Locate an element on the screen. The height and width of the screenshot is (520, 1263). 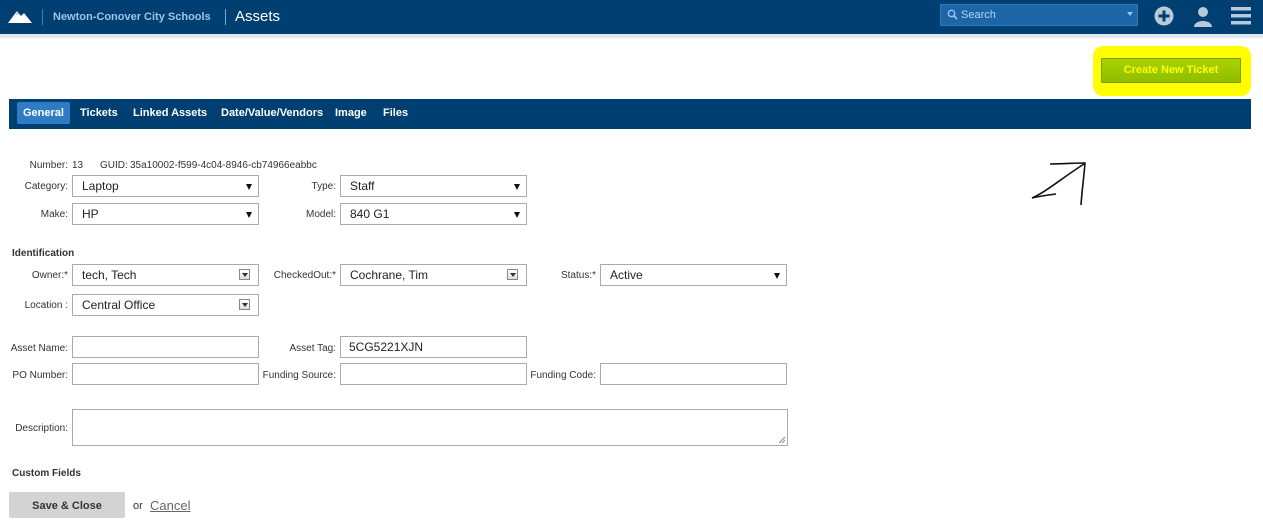
status-value: Active is located at coordinates (626, 275).